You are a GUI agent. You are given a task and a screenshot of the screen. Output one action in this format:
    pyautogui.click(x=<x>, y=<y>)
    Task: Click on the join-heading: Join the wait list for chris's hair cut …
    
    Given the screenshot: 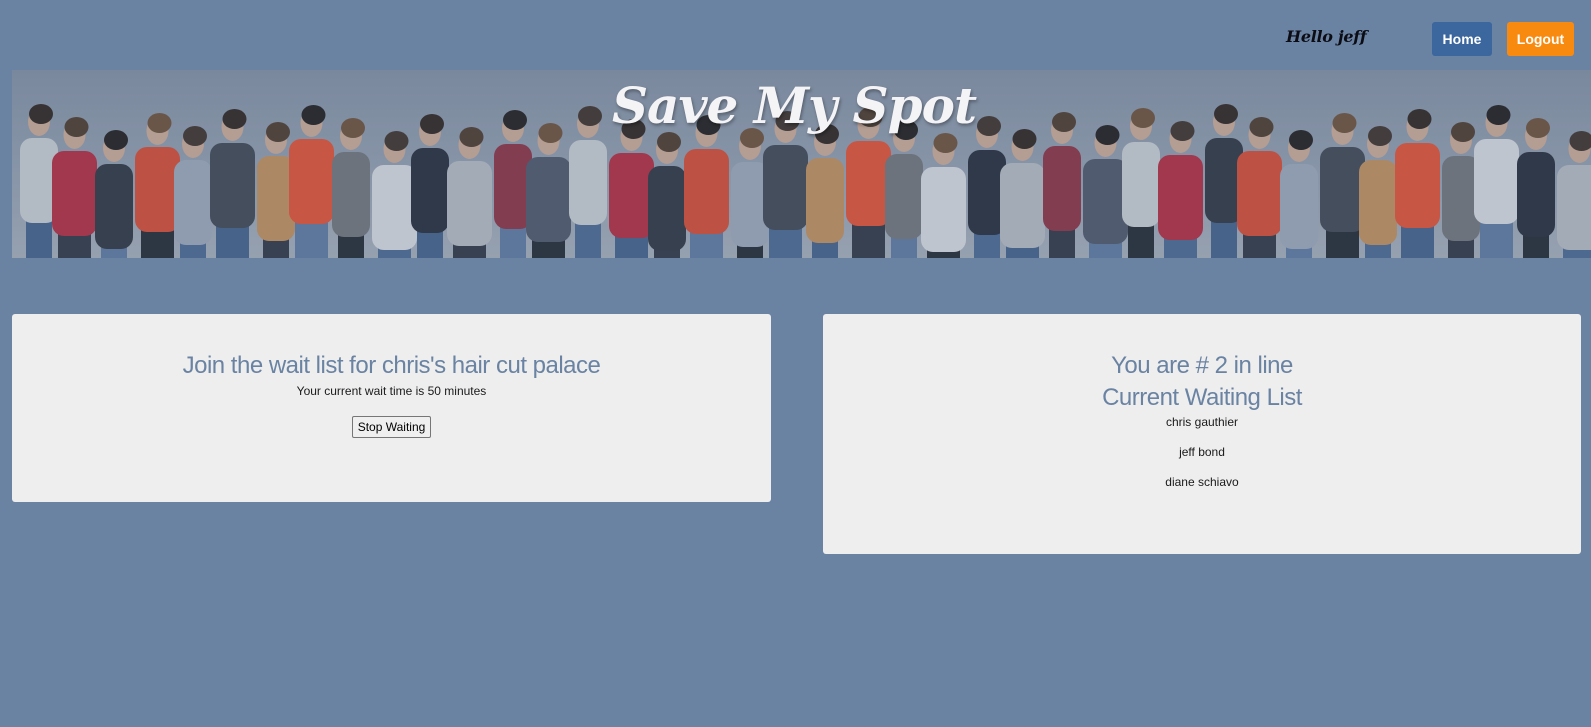 What is the action you would take?
    pyautogui.click(x=391, y=365)
    